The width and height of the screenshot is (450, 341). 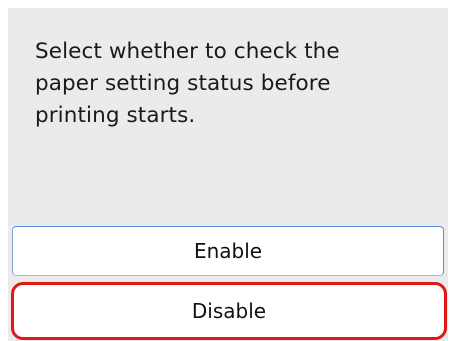 I want to click on enable-button-label: Enable, so click(x=228, y=251).